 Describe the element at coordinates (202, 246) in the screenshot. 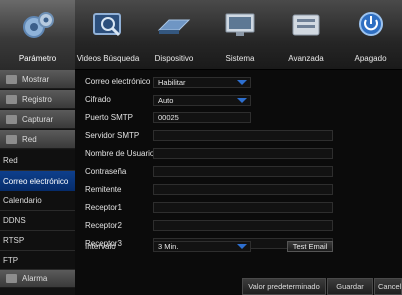

I see `interval-select: 3 Min.` at that location.